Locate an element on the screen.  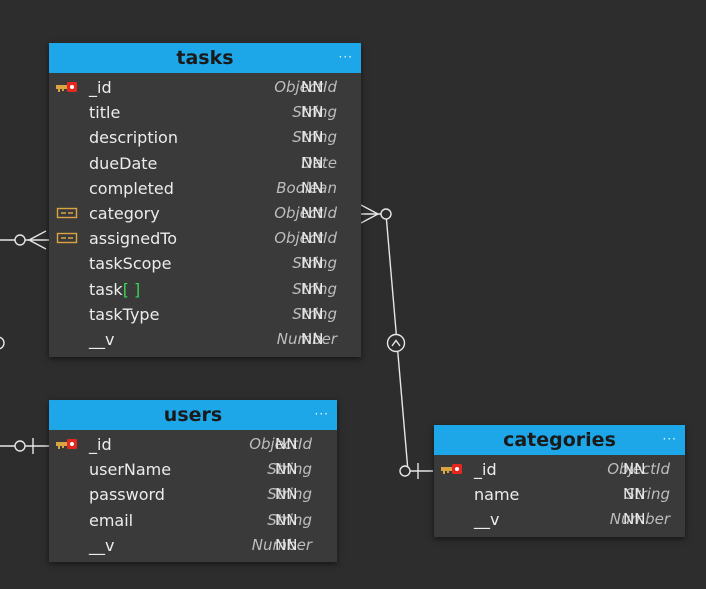
entity-header-users: users ··· is located at coordinates (193, 415).